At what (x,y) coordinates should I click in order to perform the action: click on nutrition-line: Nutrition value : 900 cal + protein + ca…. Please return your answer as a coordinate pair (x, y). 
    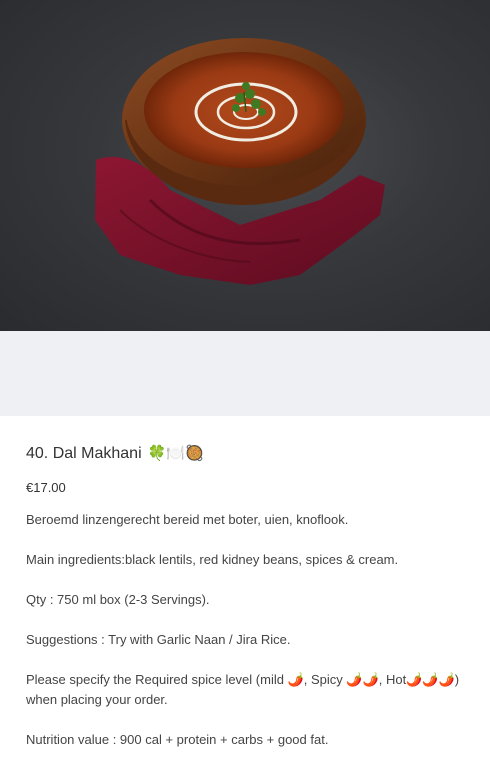
    Looking at the image, I should click on (177, 739).